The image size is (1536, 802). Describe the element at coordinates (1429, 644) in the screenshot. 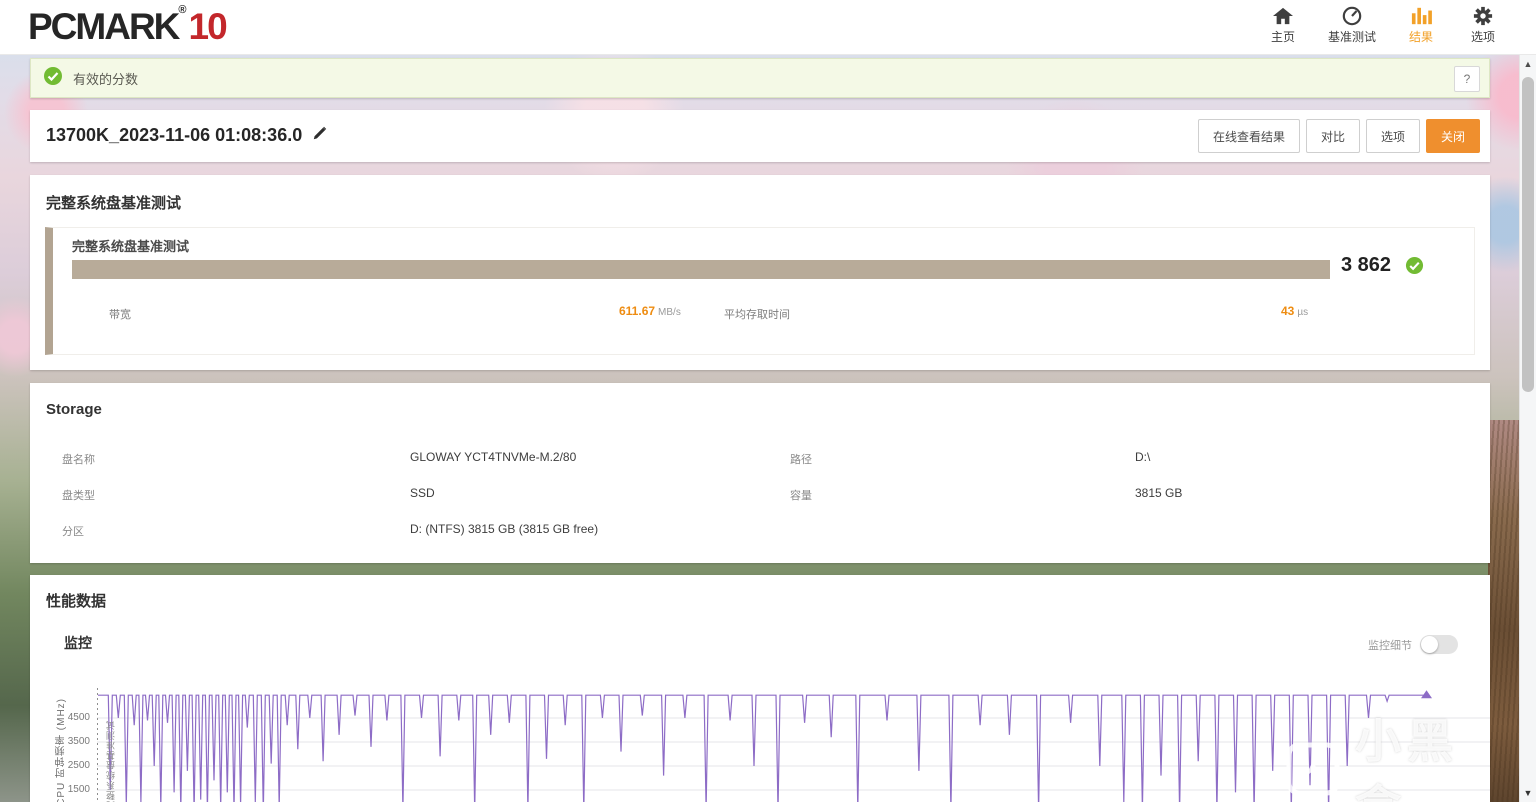

I see `toggle-knob` at that location.